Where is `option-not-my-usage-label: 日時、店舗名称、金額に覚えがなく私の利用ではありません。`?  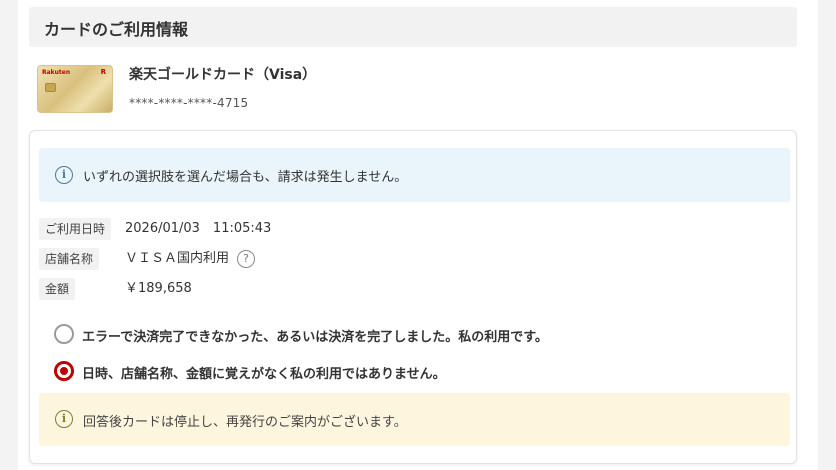
option-not-my-usage-label: 日時、店舗名称、金額に覚えがなく私の利用ではありません。 is located at coordinates (264, 372).